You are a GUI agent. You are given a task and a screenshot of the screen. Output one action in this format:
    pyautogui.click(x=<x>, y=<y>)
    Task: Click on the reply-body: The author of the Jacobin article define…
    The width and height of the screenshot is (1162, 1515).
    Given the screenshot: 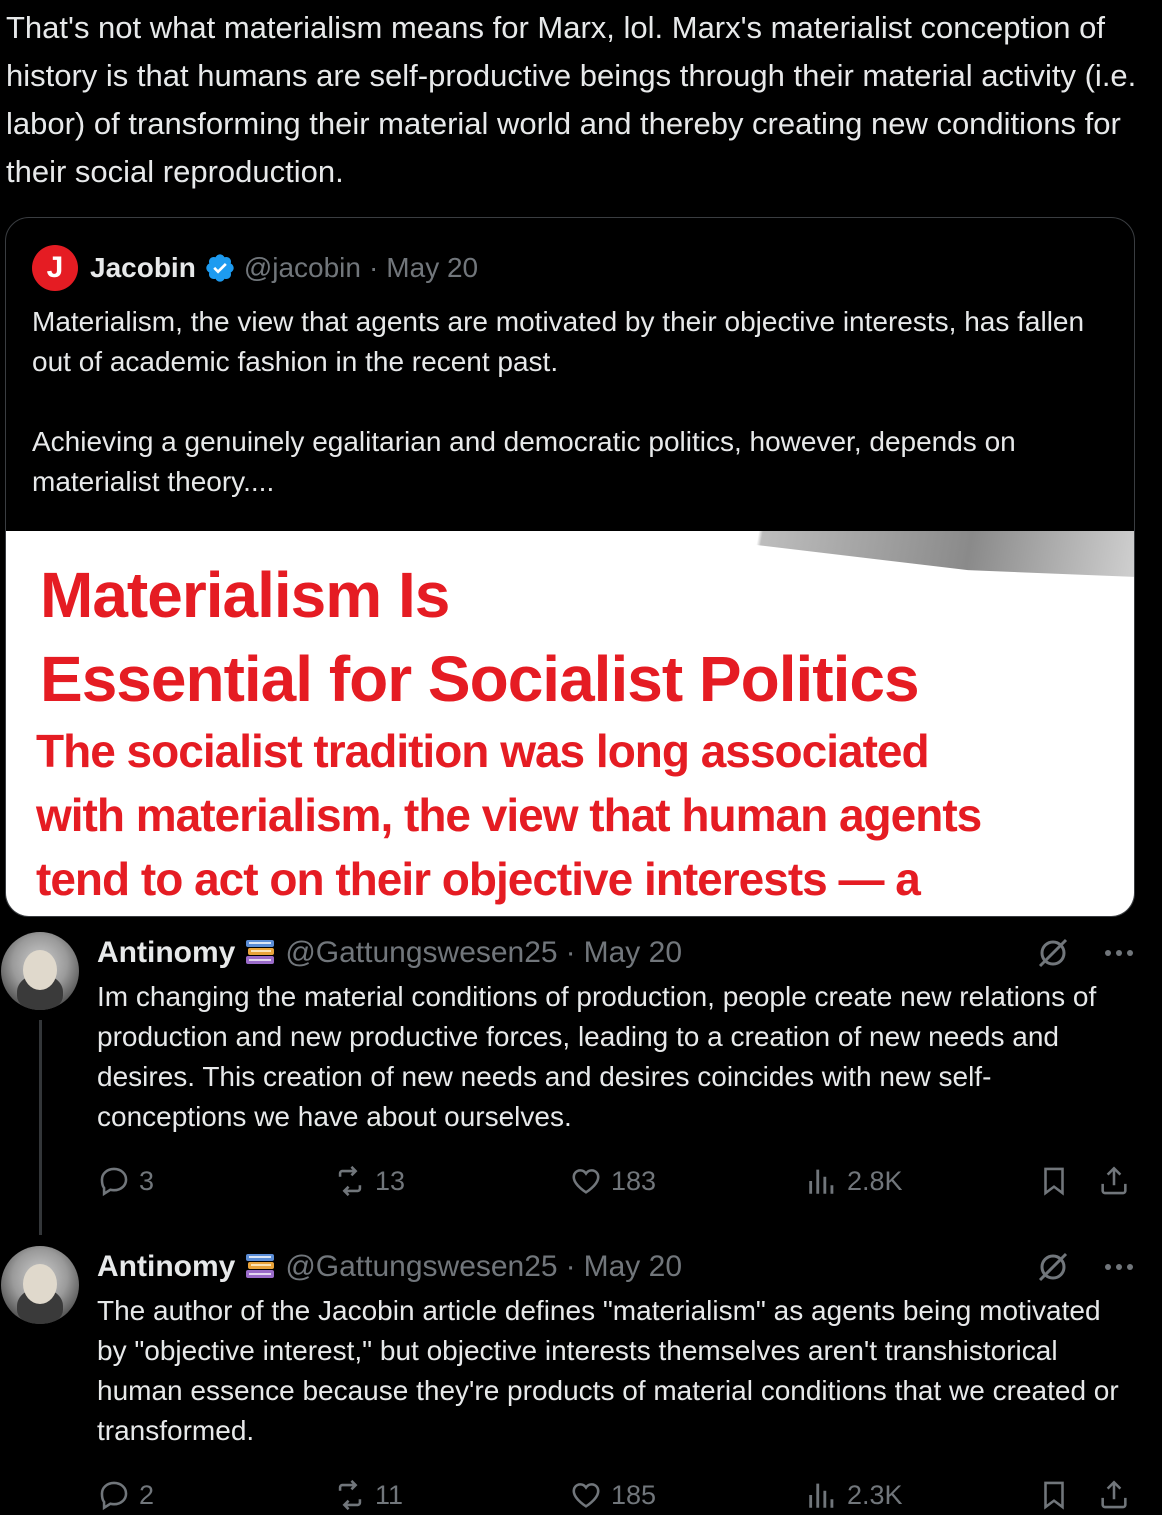 What is the action you would take?
    pyautogui.click(x=608, y=1370)
    